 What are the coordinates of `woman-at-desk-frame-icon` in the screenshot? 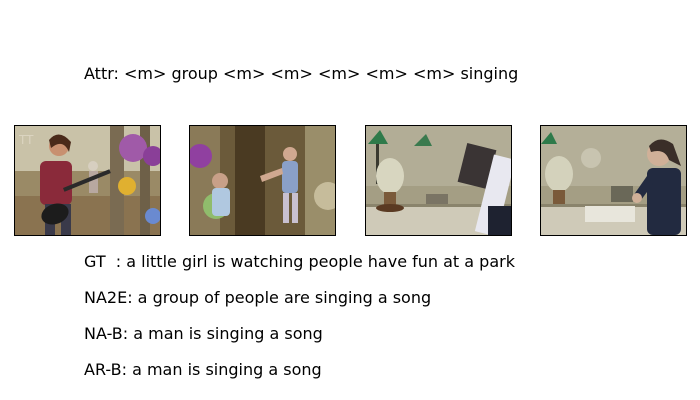 It's located at (613, 180).